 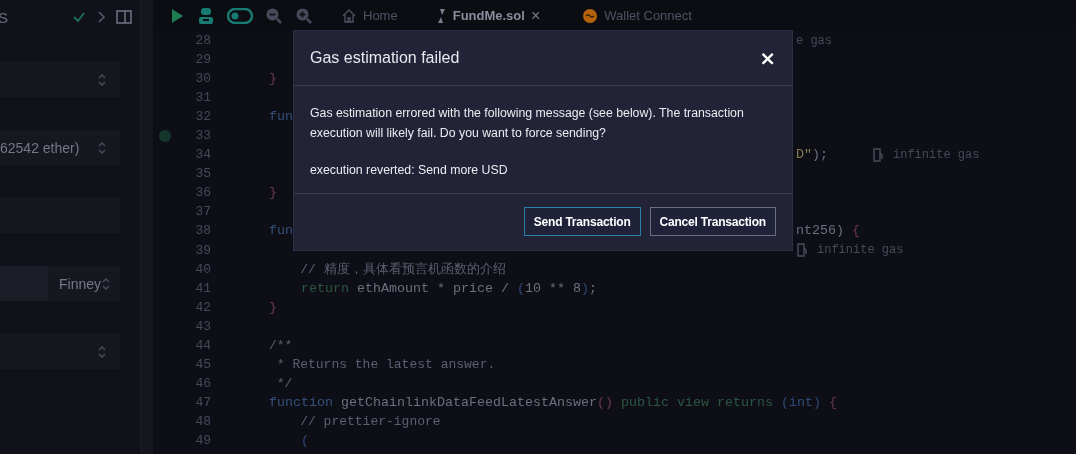 I want to click on line-number: 45, so click(x=202, y=364).